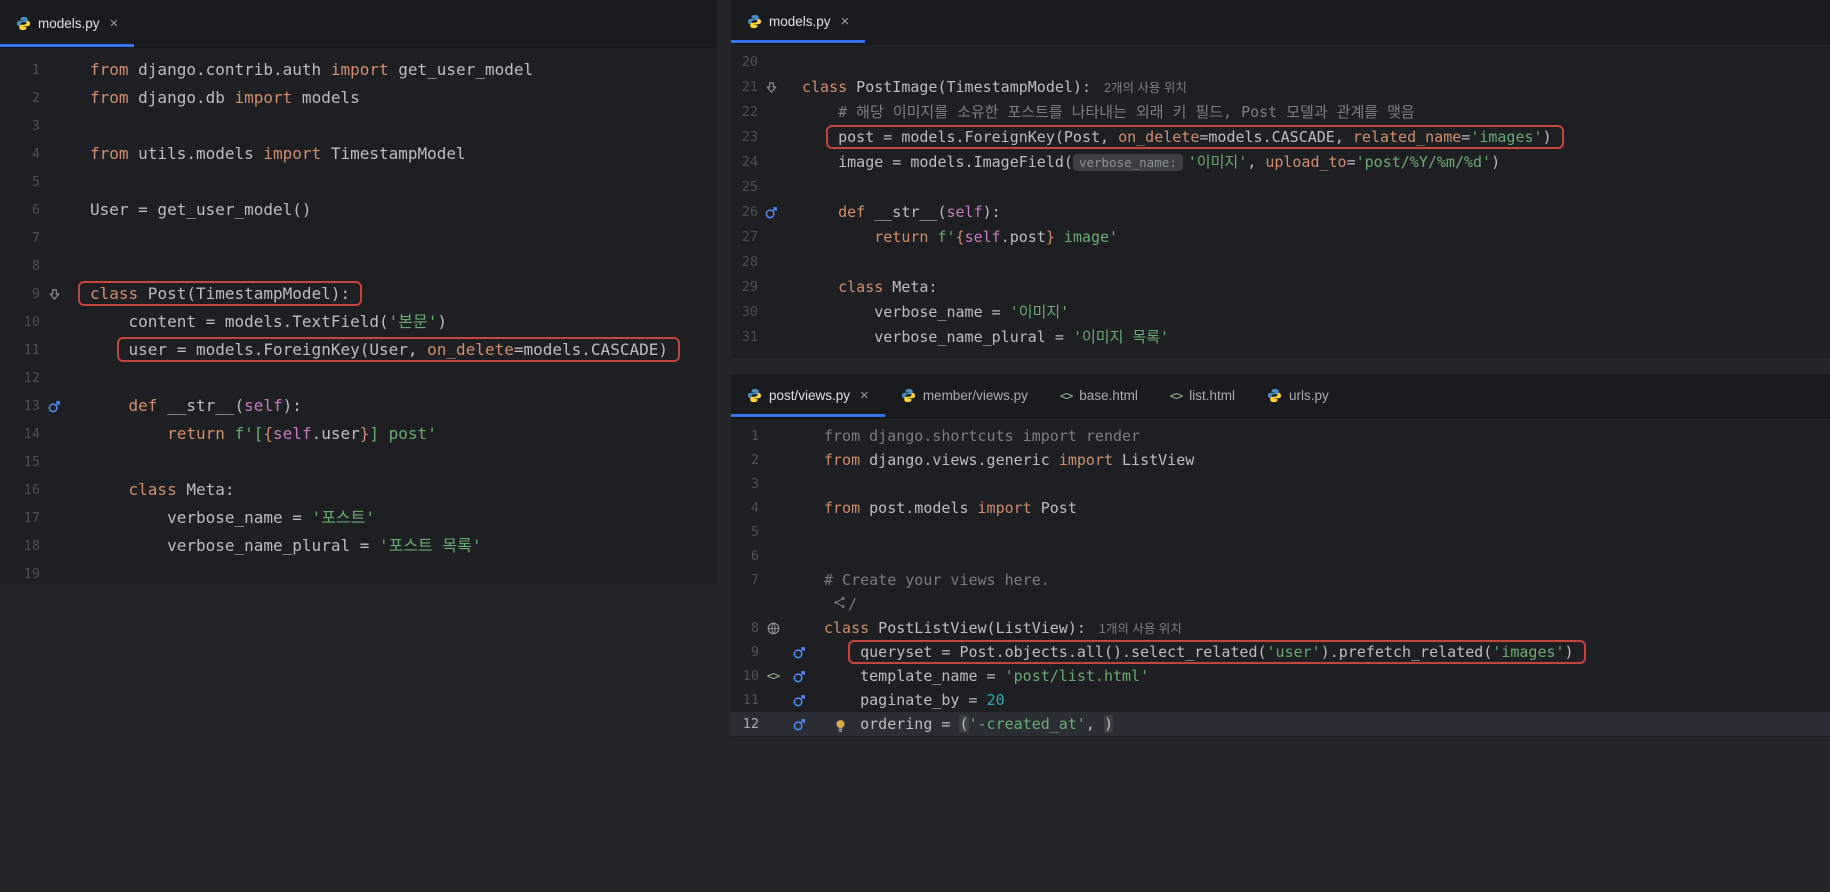 This screenshot has height=892, width=1830. Describe the element at coordinates (1145, 88) in the screenshot. I see `usages-inlay-hint: 2개의 사용 위치` at that location.